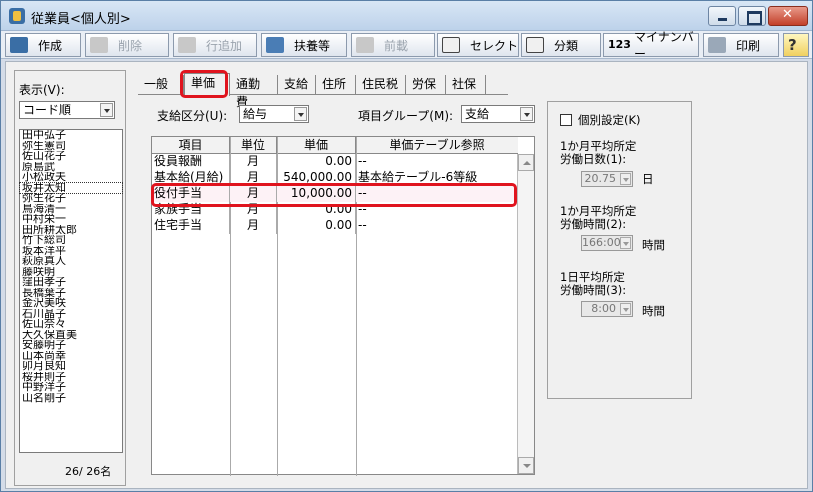 Image resolution: width=813 pixels, height=492 pixels. Describe the element at coordinates (406, 16) in the screenshot. I see `title-bar: 従業員<個人別>` at that location.